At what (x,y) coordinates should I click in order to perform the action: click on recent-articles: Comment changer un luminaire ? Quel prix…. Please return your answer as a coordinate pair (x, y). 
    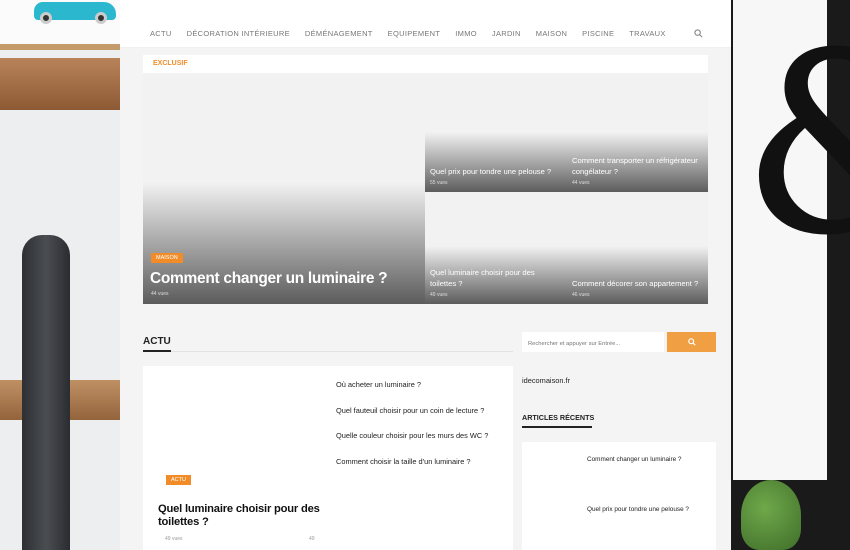
    Looking at the image, I should click on (619, 496).